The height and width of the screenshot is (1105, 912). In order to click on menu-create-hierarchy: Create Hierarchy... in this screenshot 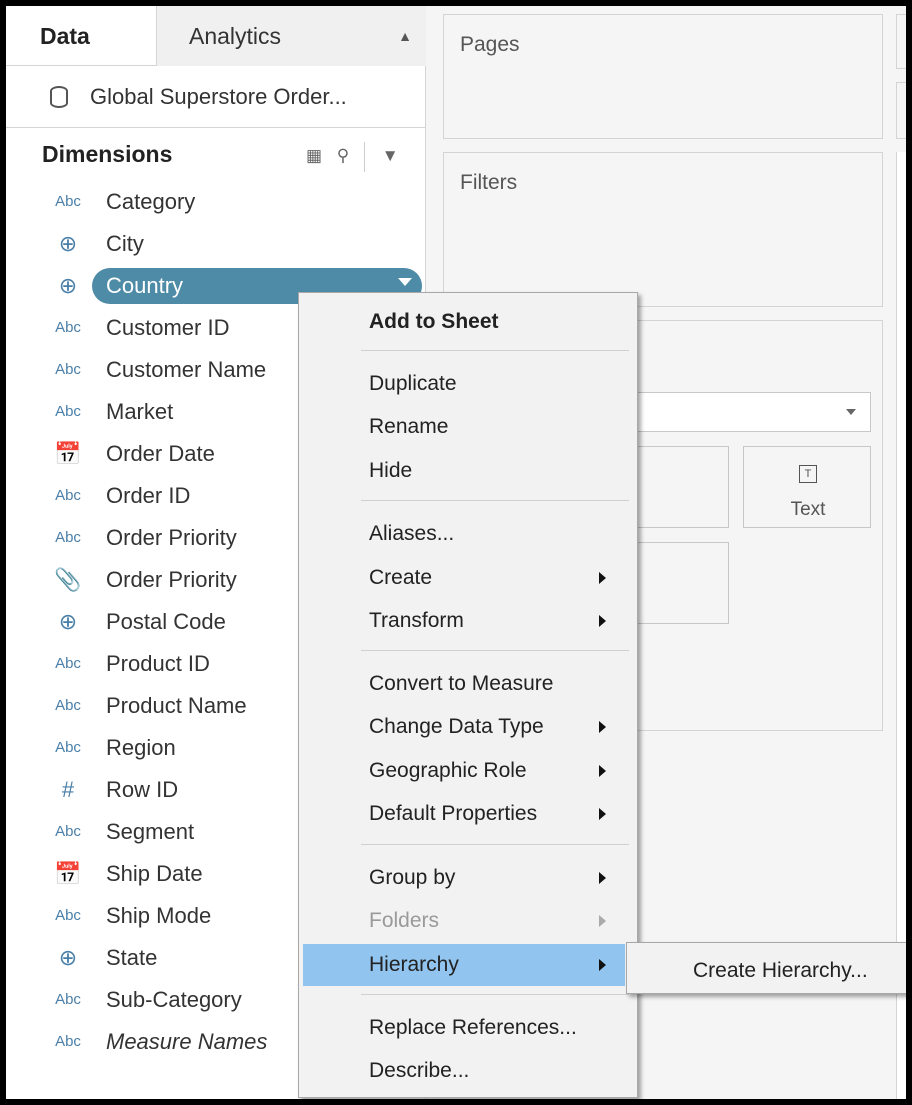, I will do `click(780, 971)`.